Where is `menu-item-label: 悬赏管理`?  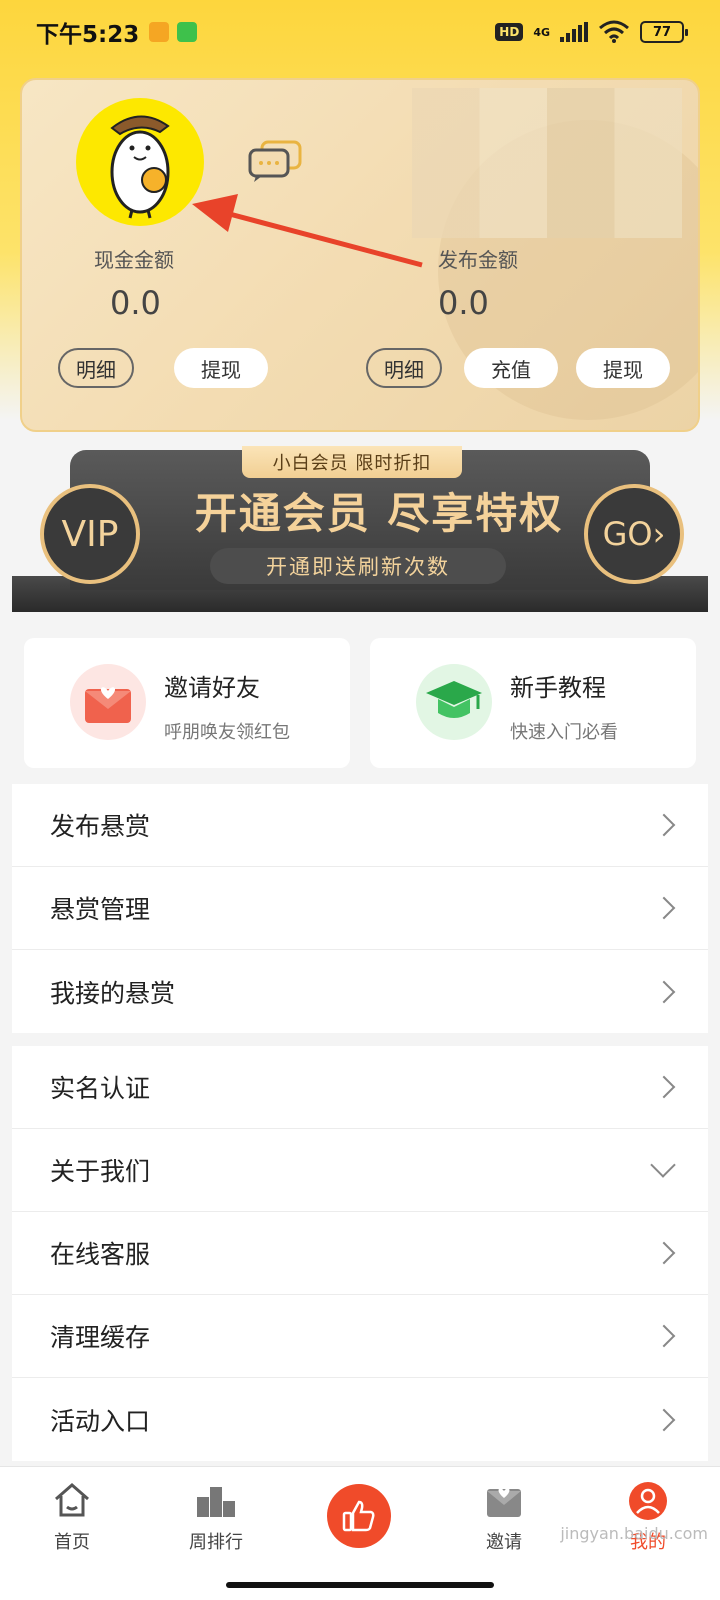 menu-item-label: 悬赏管理 is located at coordinates (100, 909).